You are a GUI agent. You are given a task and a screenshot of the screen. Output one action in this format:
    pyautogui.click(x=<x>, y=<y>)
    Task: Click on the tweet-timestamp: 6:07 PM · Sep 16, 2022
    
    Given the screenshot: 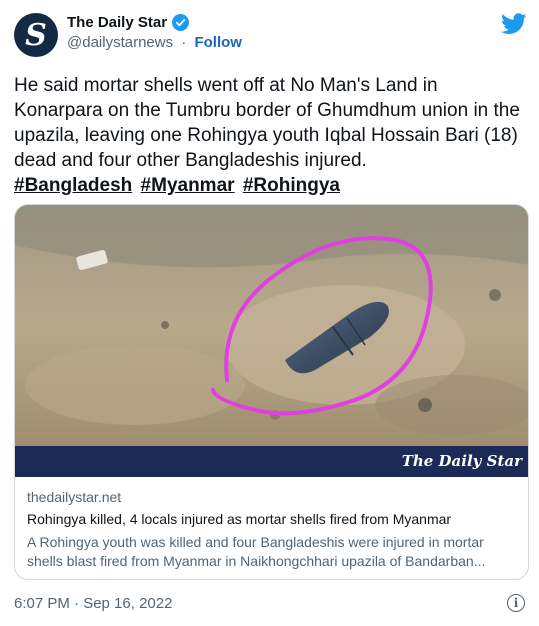 What is the action you would take?
    pyautogui.click(x=93, y=603)
    